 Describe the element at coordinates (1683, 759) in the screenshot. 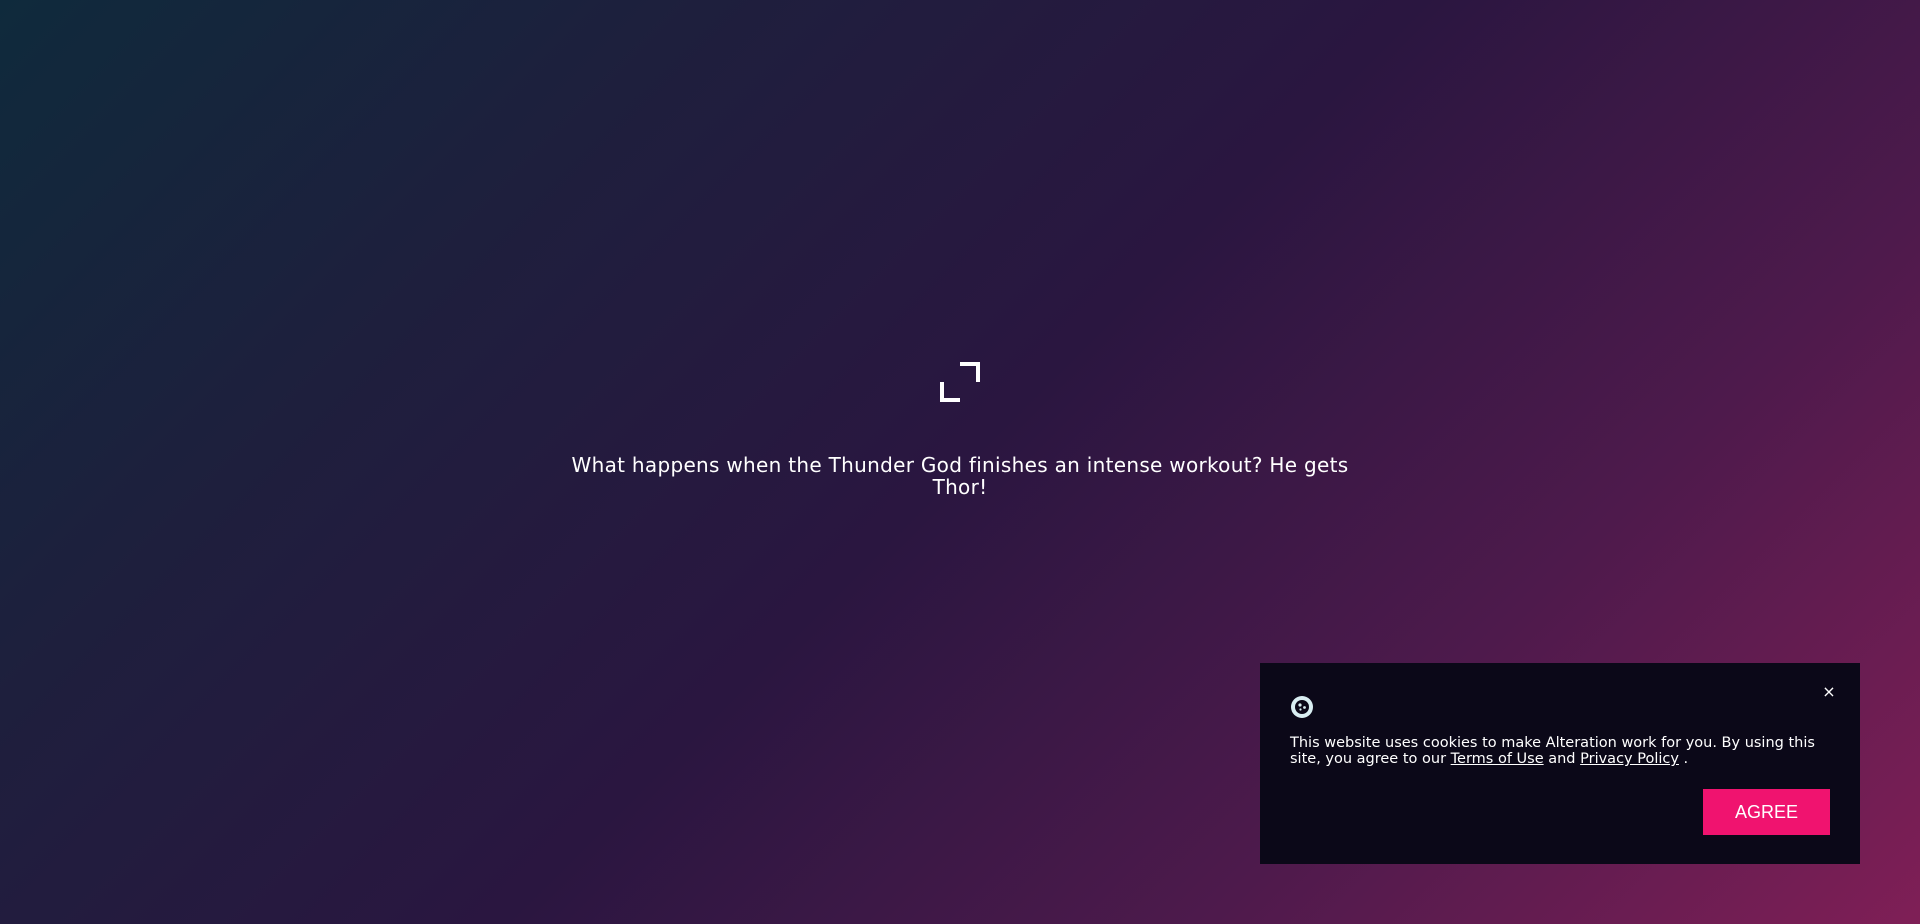

I see `cookie-text-part: .` at that location.